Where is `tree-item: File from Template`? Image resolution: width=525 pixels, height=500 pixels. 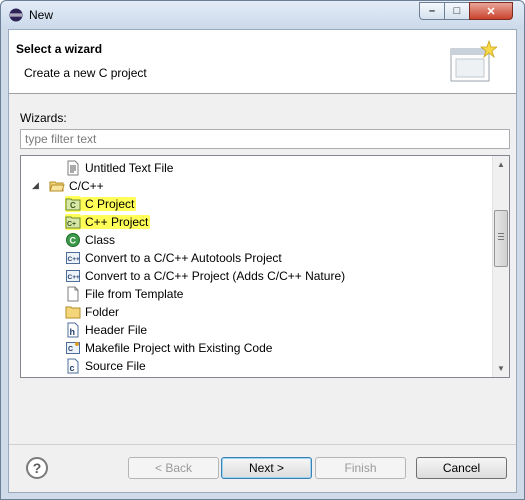 tree-item: File from Template is located at coordinates (124, 294).